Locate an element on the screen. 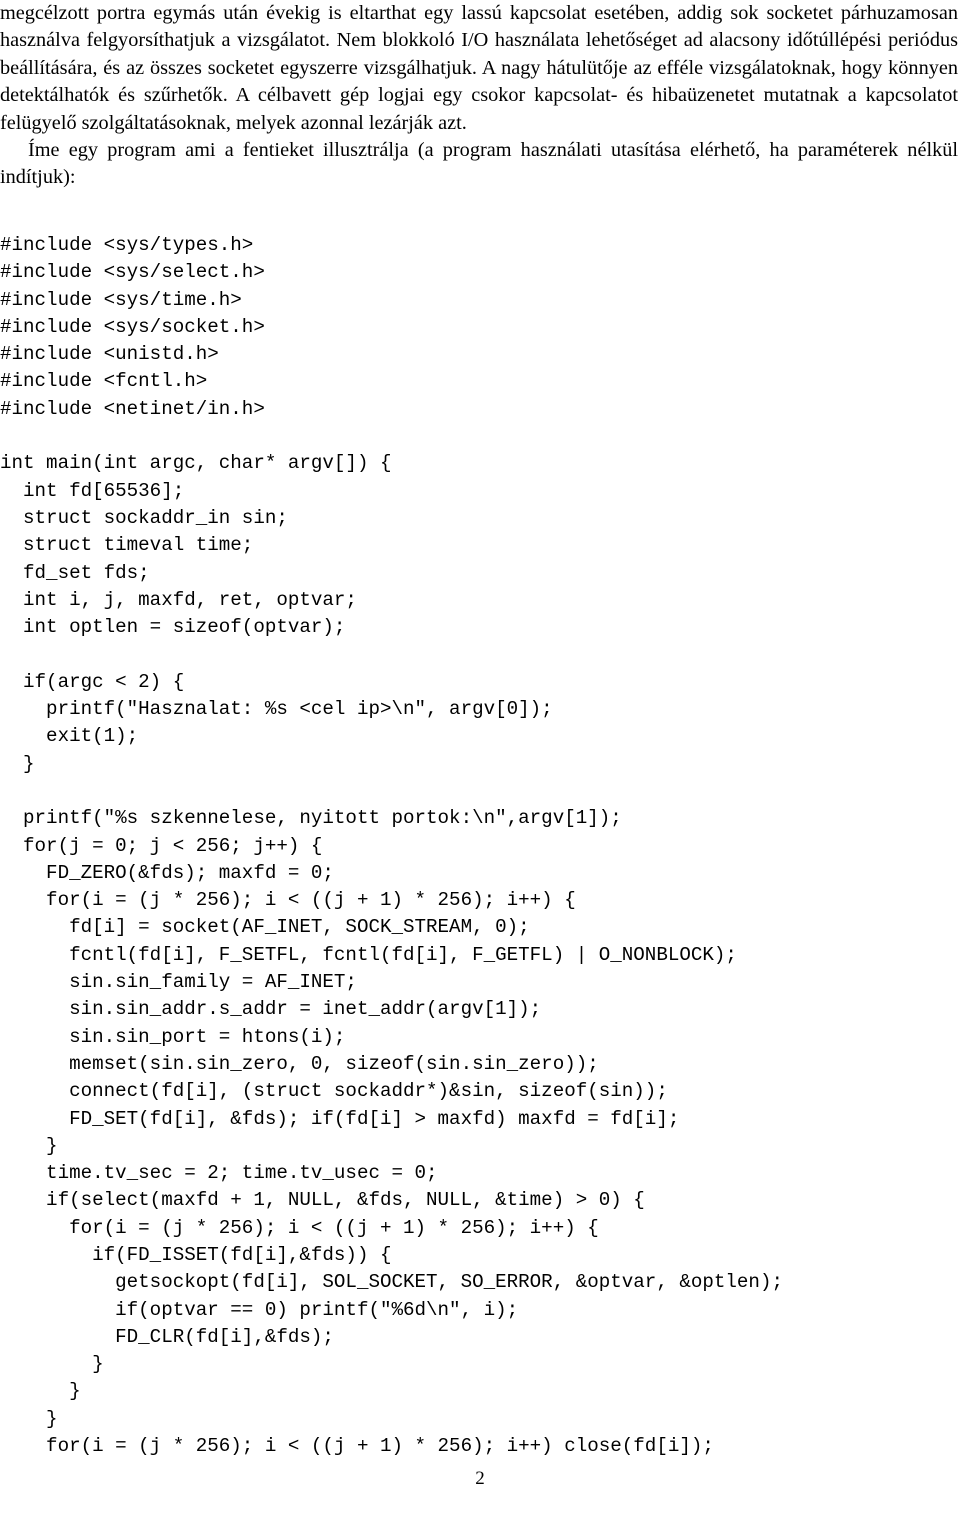 This screenshot has height=1520, width=960. code-line: #include <sys/time.h> is located at coordinates (121, 299).